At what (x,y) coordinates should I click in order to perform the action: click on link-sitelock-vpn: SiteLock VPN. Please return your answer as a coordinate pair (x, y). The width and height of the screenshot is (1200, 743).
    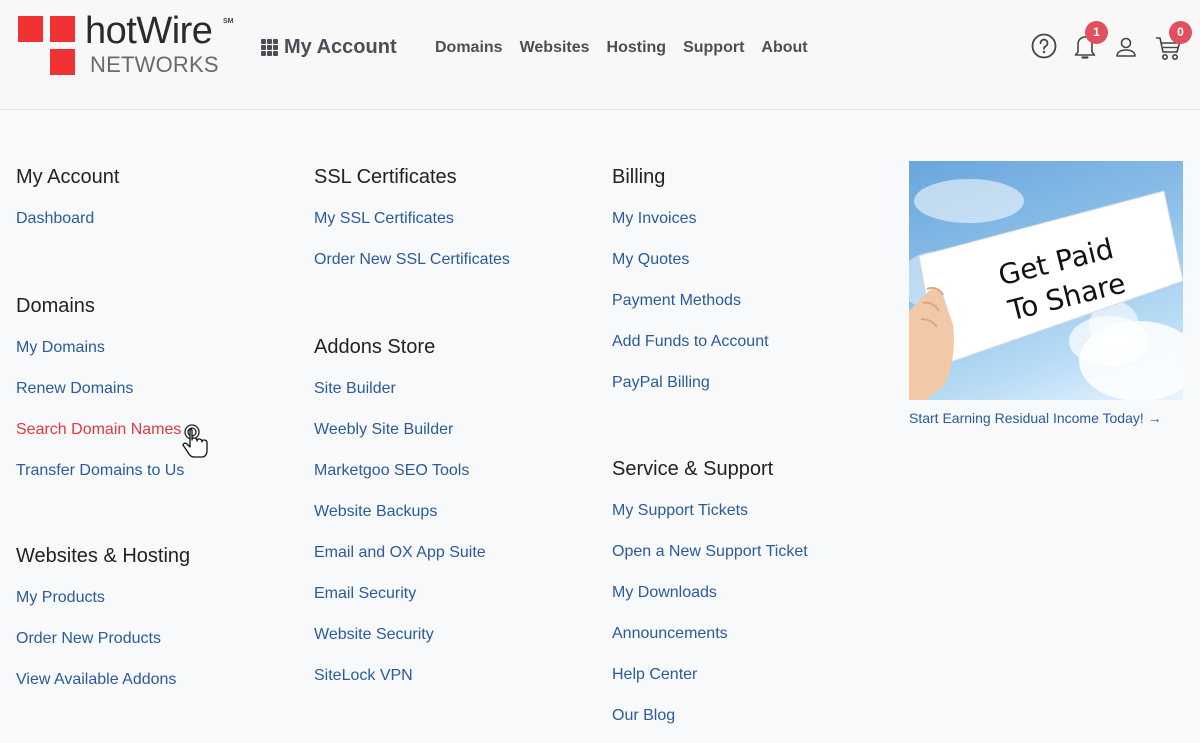
    Looking at the image, I should click on (412, 676).